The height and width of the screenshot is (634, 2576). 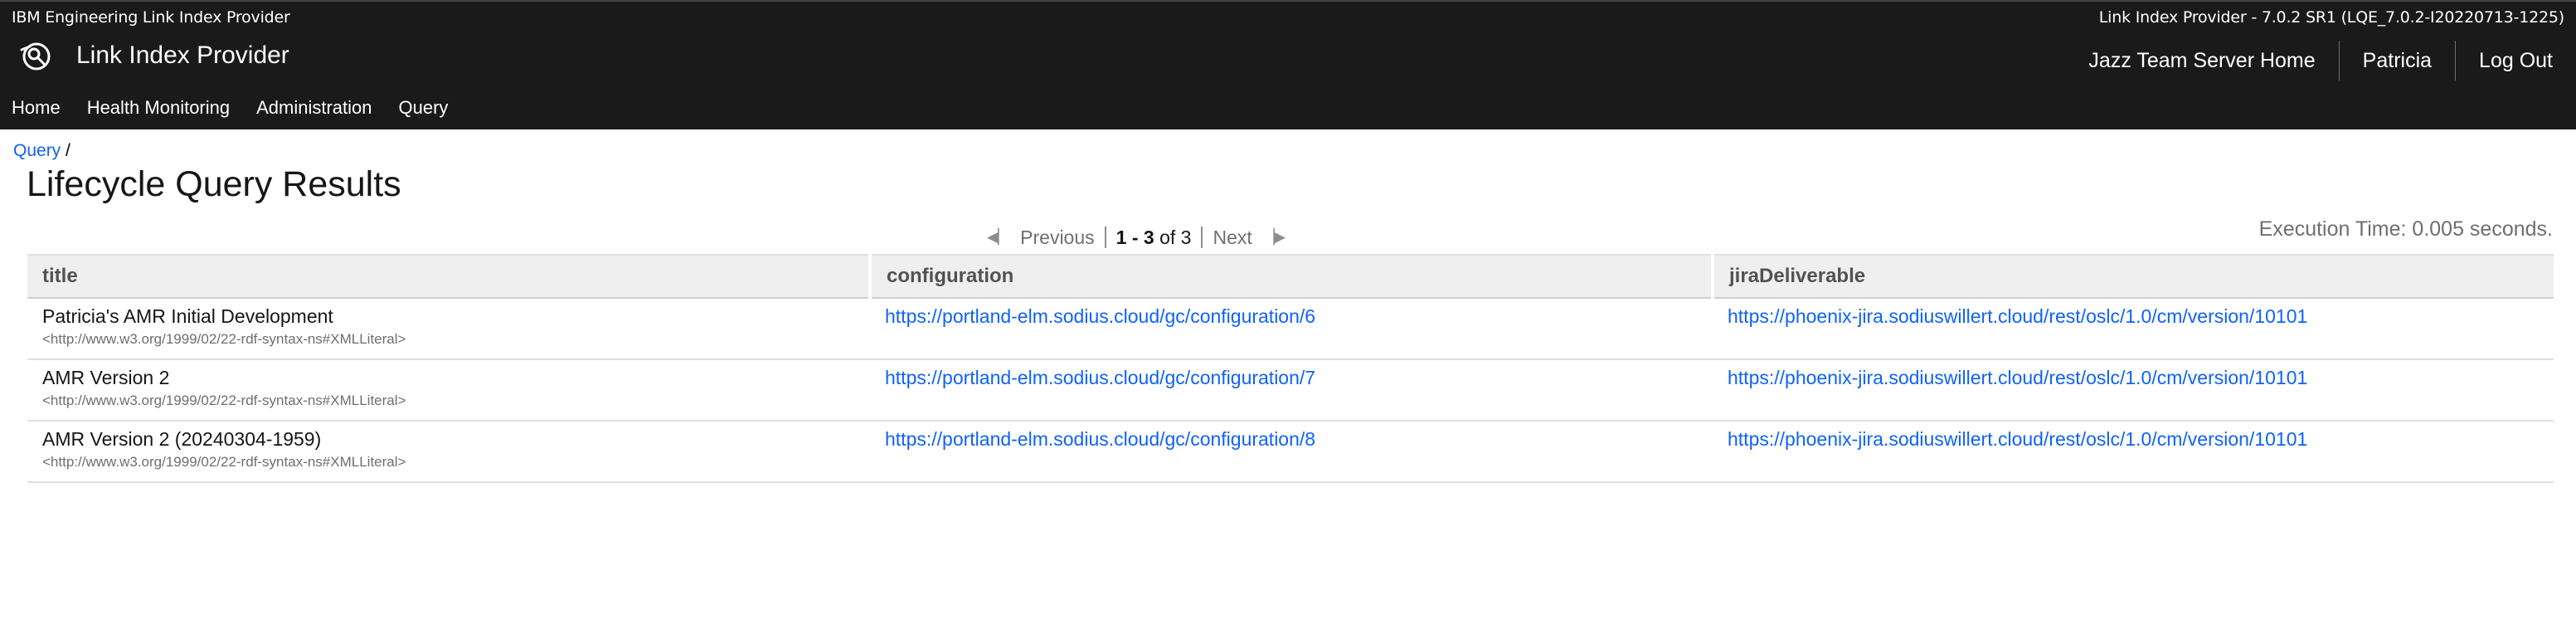 I want to click on breadcrumb: Query /, so click(x=42, y=151).